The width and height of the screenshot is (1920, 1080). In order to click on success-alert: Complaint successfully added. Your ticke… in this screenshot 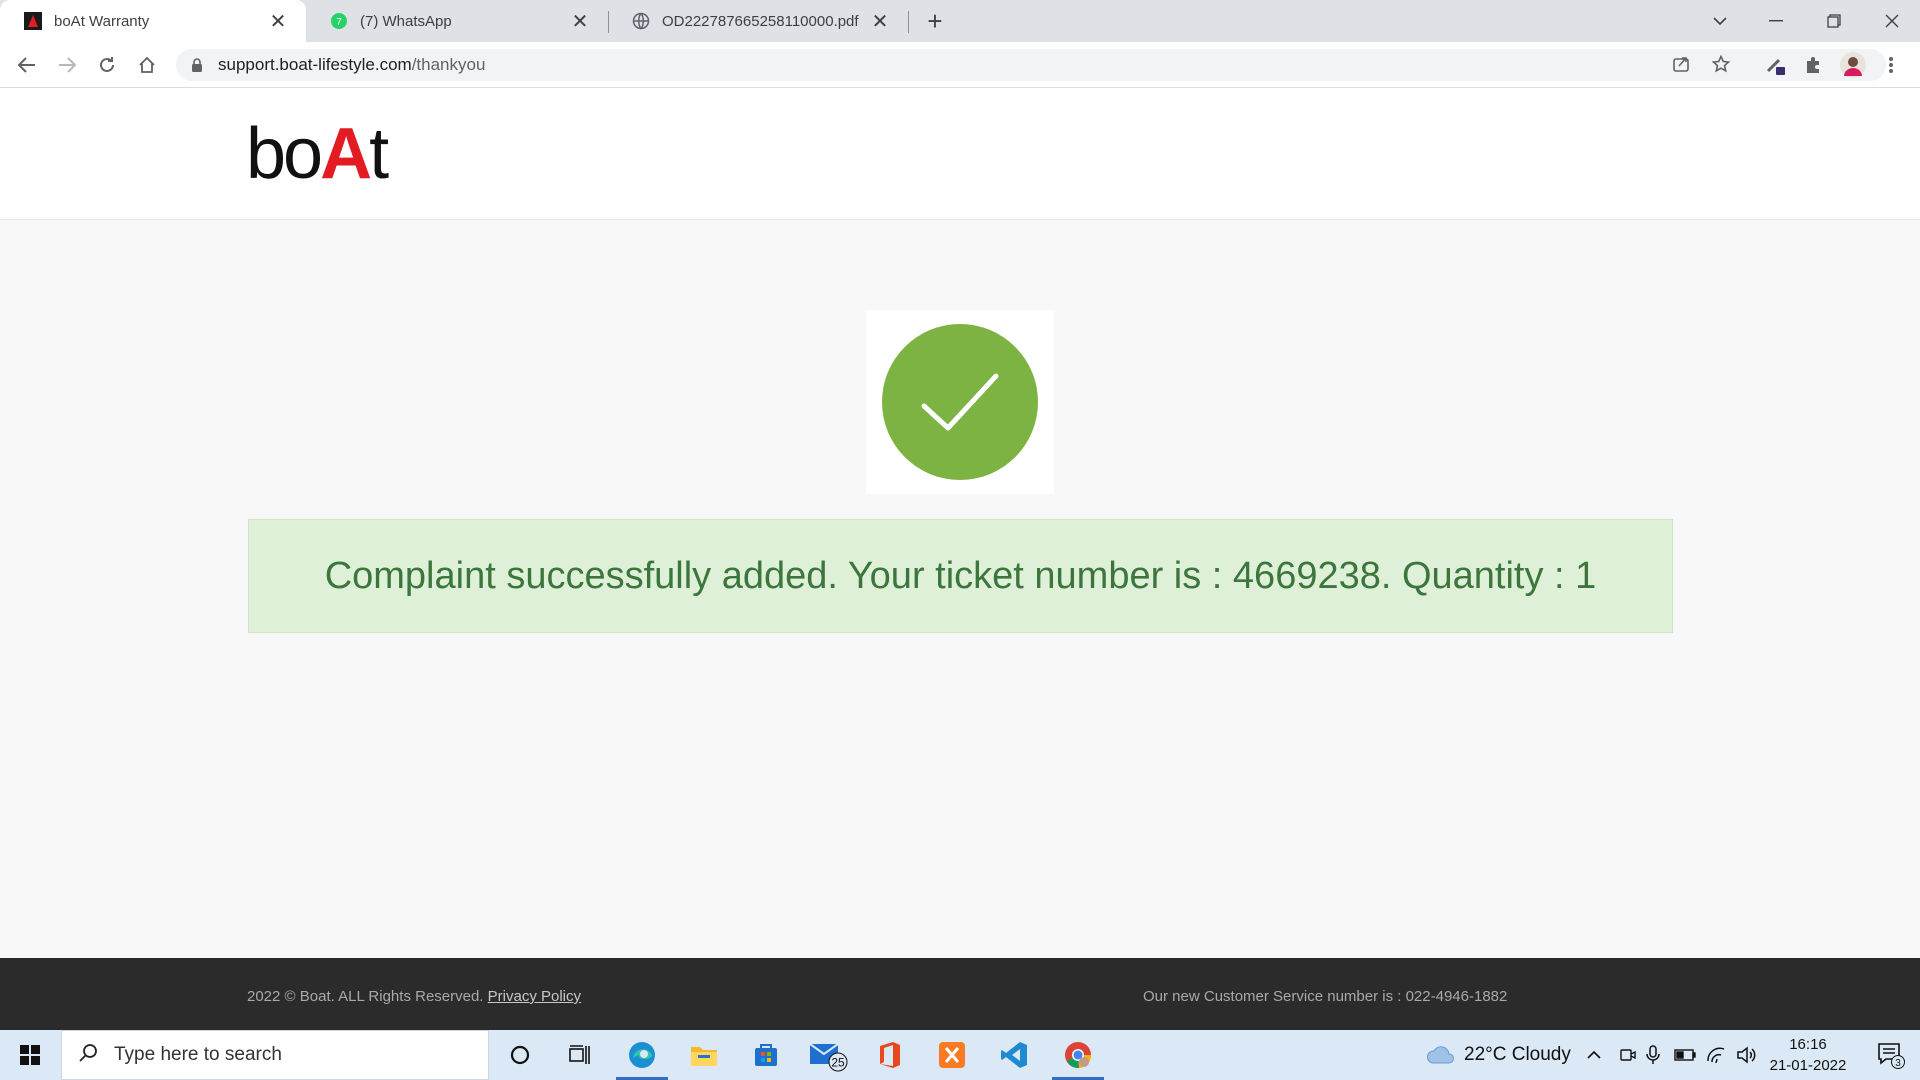, I will do `click(960, 576)`.